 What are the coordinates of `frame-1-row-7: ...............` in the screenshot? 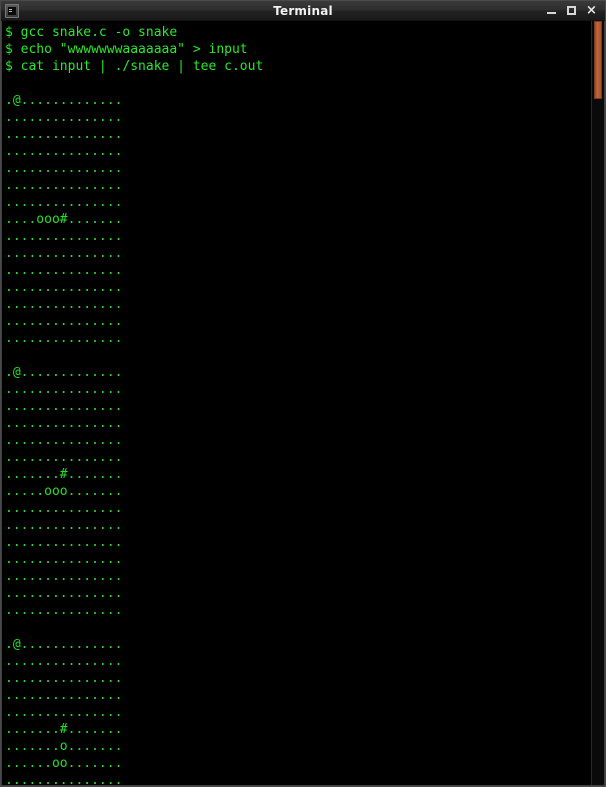 It's located at (64, 202).